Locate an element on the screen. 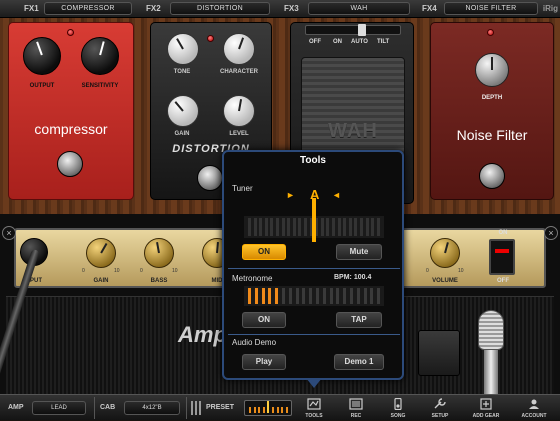 This screenshot has width=560, height=421. tools-button: TOOLS is located at coordinates (314, 408).